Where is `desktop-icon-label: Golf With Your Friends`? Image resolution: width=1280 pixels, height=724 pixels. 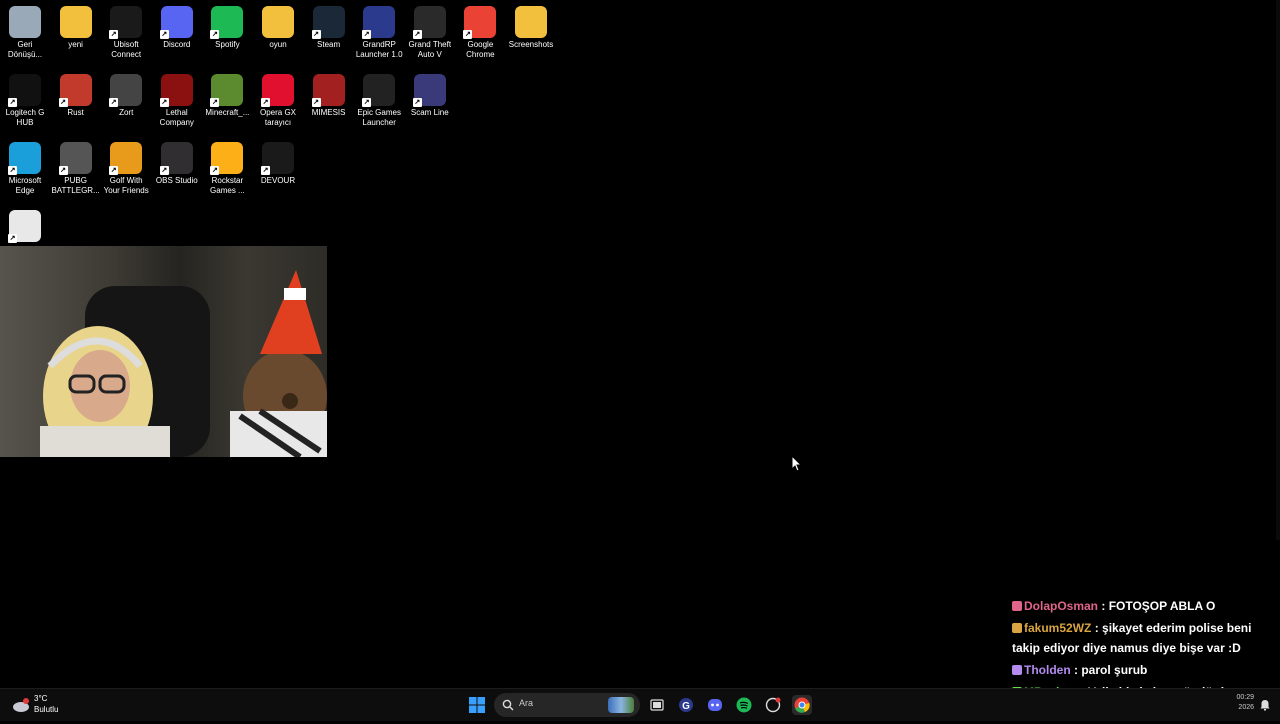 desktop-icon-label: Golf With Your Friends is located at coordinates (126, 185).